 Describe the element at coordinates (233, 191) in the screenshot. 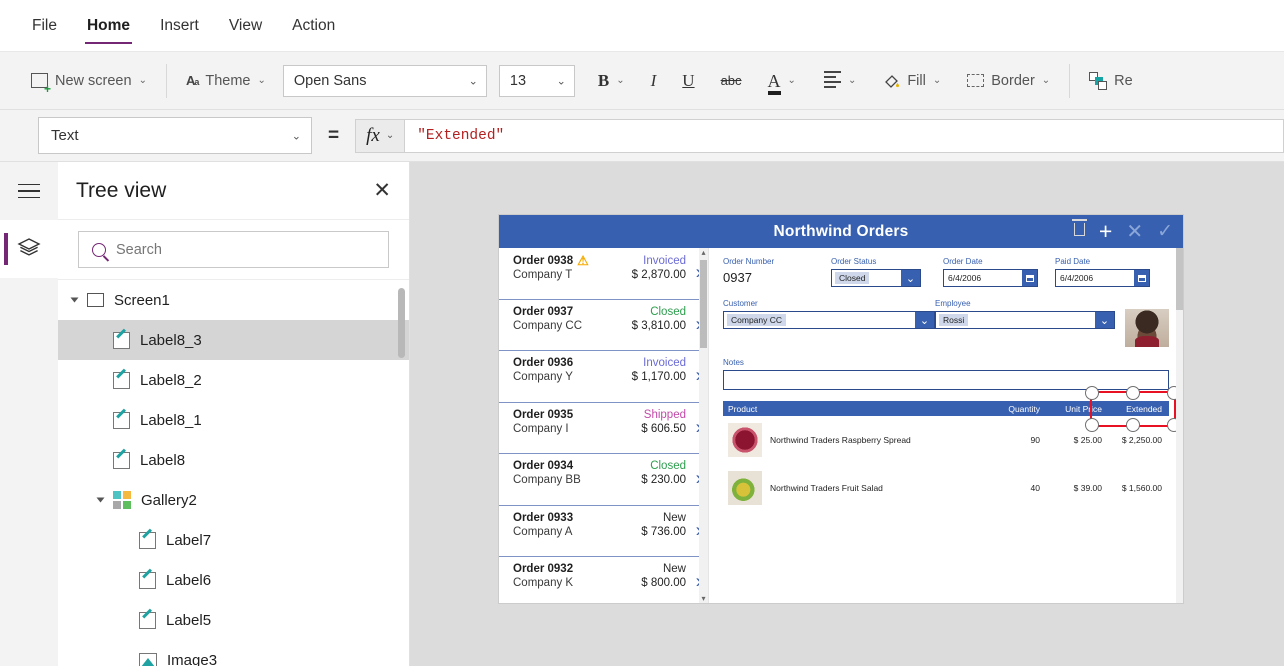

I see `tree-view-header: Tree view ✕` at that location.